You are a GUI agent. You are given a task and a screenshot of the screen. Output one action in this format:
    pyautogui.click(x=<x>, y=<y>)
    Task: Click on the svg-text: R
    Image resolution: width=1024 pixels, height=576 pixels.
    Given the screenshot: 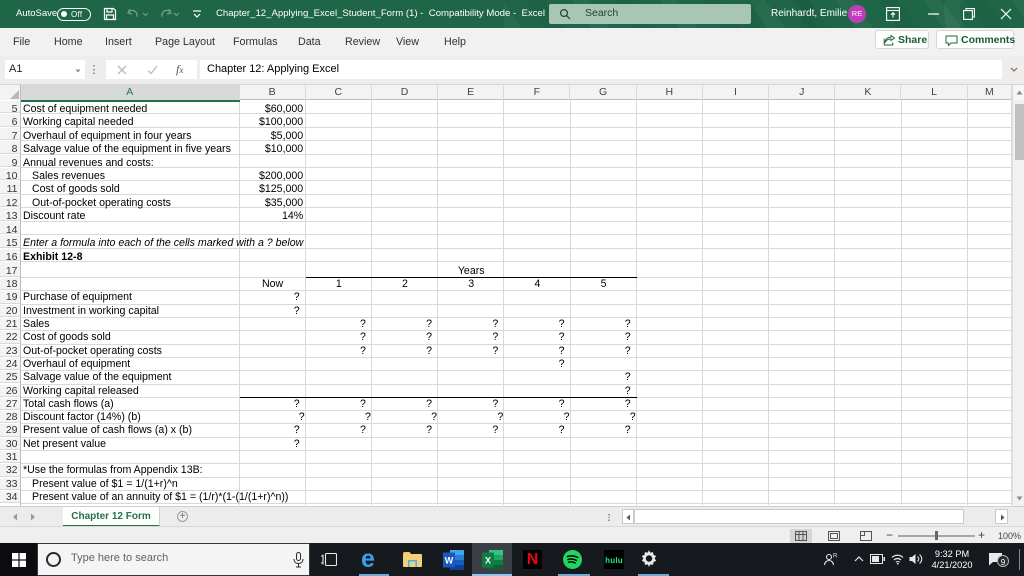 What is the action you would take?
    pyautogui.click(x=835, y=557)
    